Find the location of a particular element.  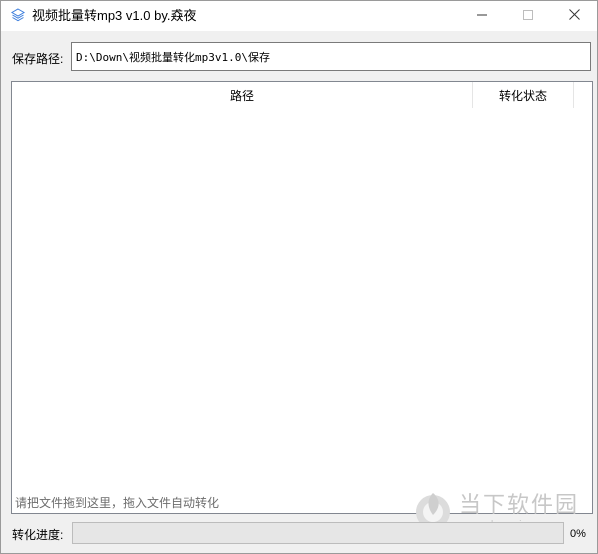

window-title: 视频批量转mp3 v1.0 by.猋夜 is located at coordinates (114, 15).